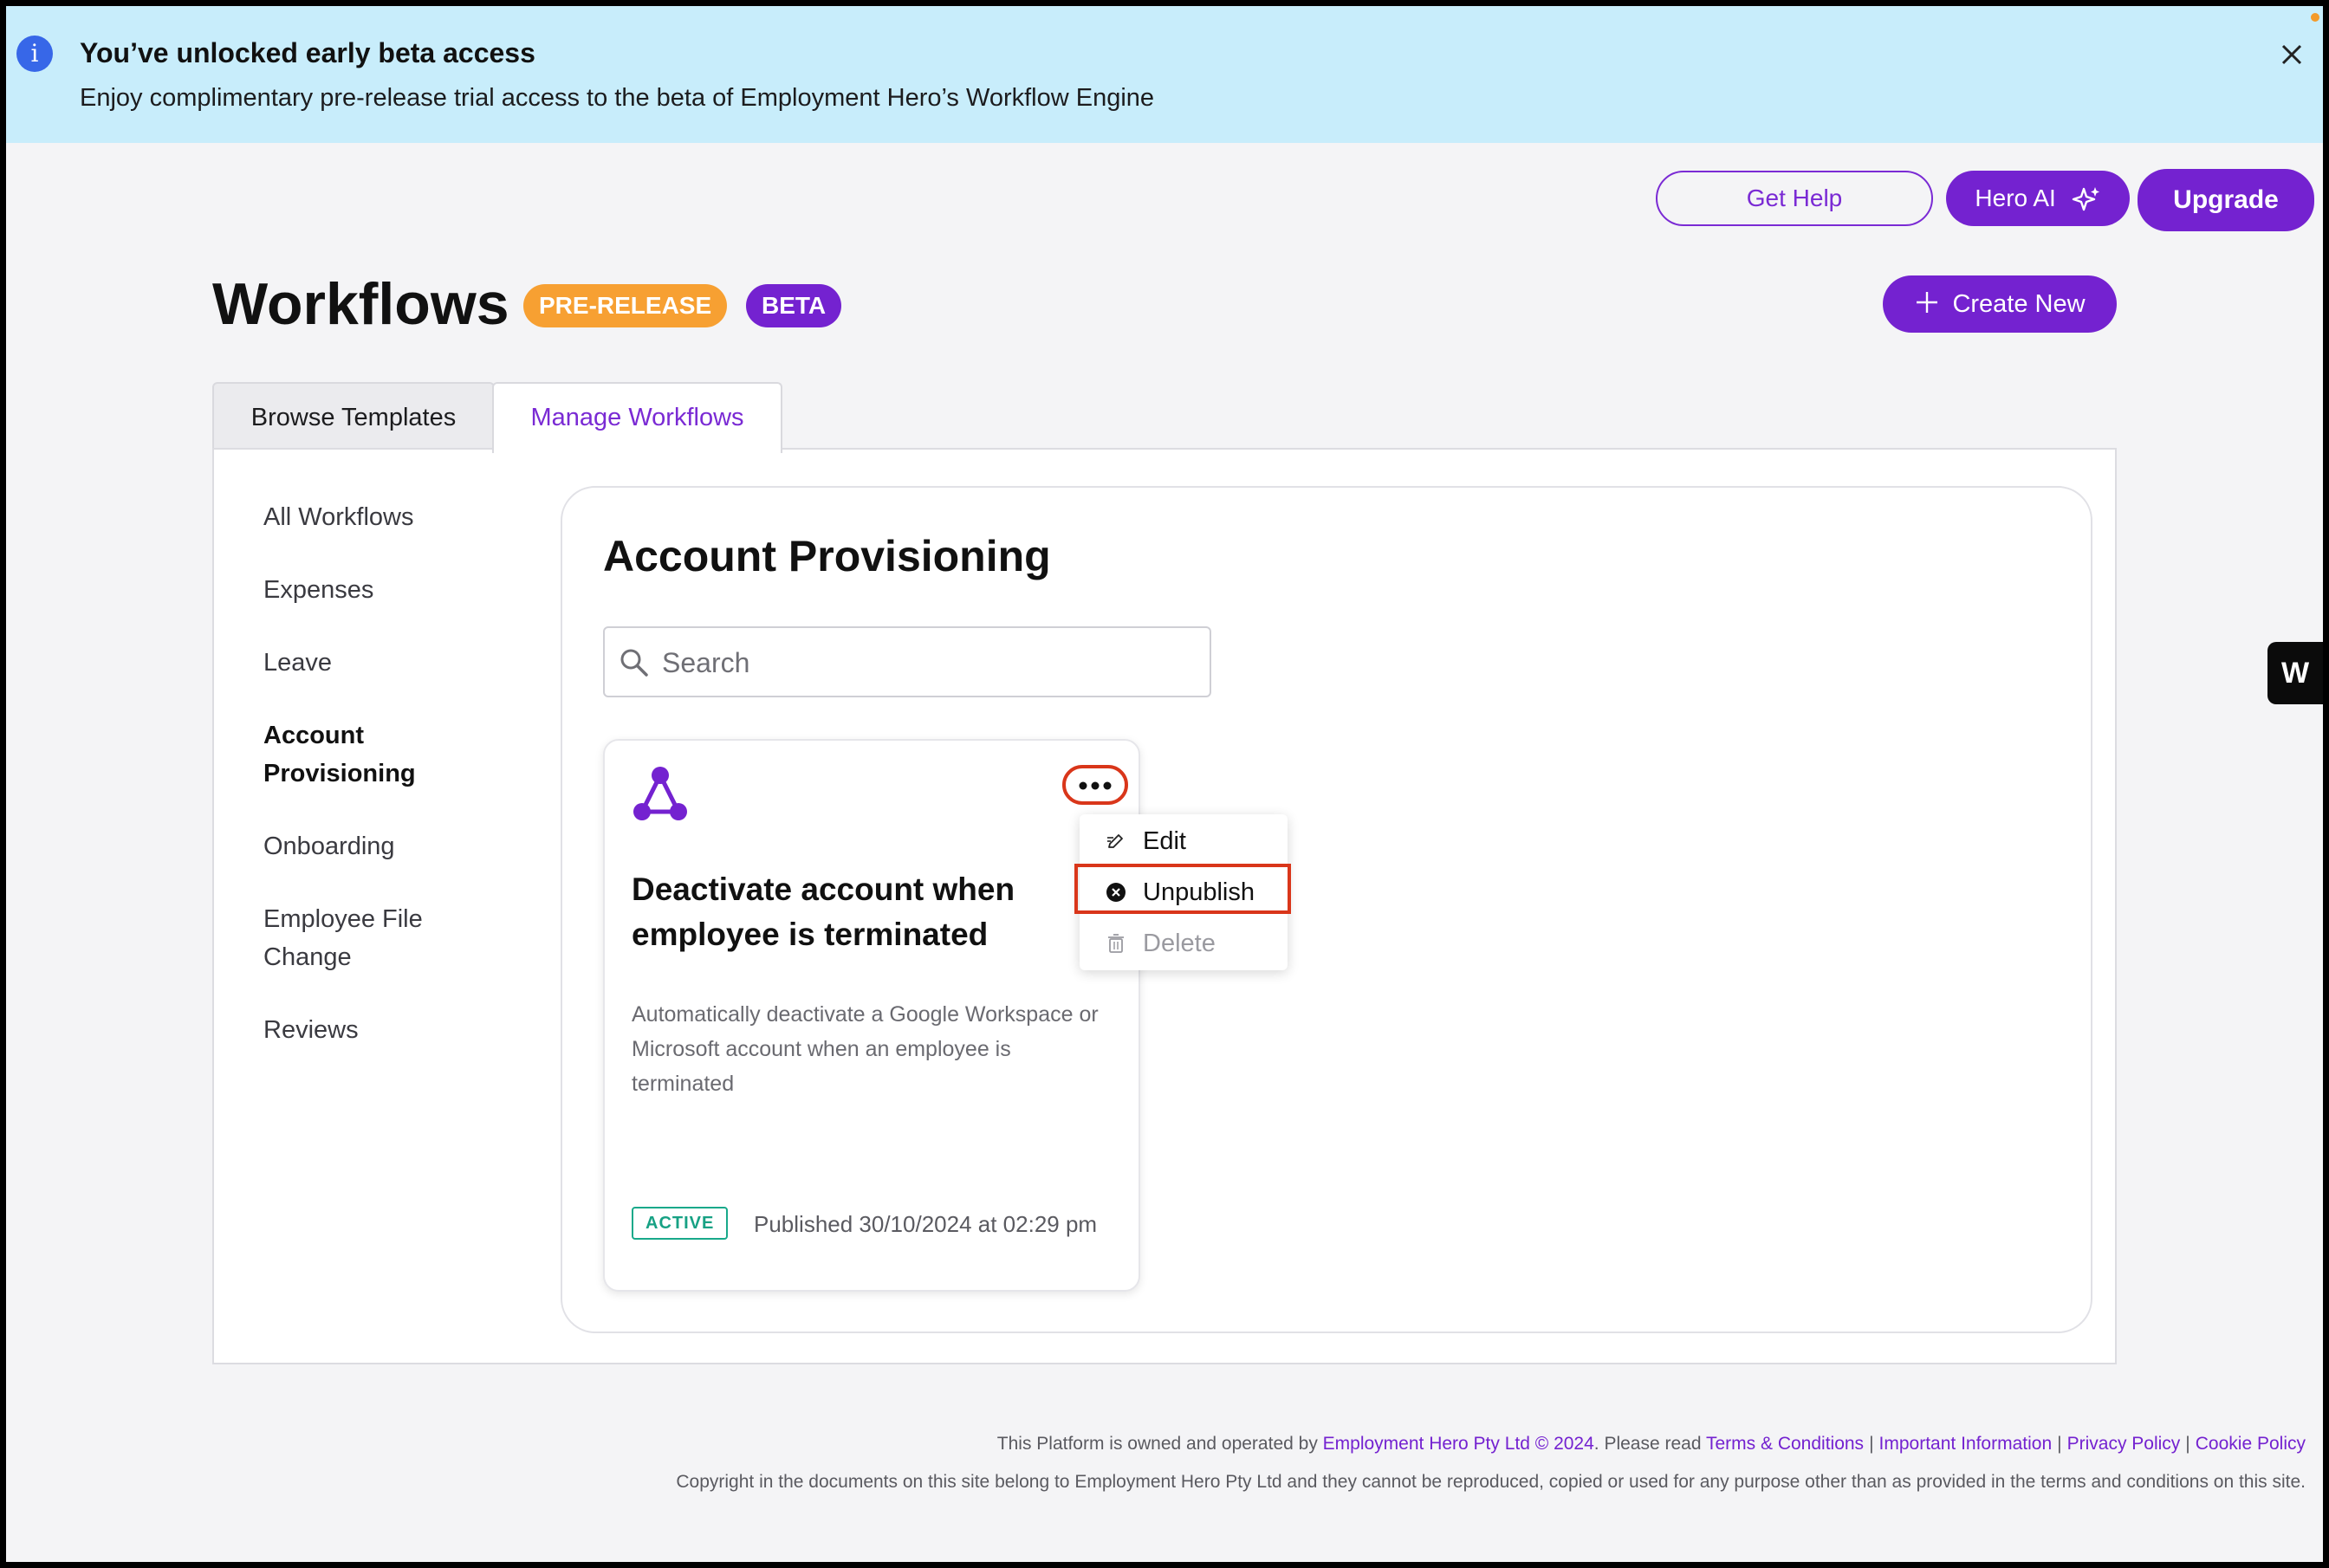 The image size is (2329, 1568). I want to click on published-date: Published 30/10/2024 at 02:29 pm, so click(926, 1224).